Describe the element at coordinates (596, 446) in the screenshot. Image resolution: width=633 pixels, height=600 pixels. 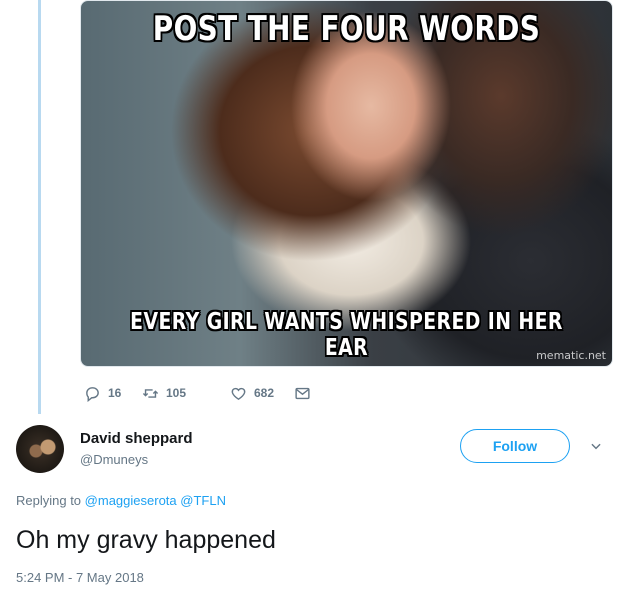
I see `chevron-down-icon` at that location.